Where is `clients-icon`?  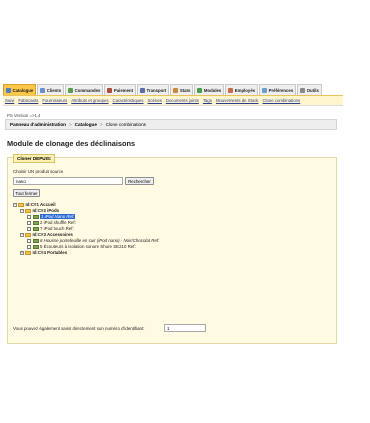
clients-icon is located at coordinates (43, 90).